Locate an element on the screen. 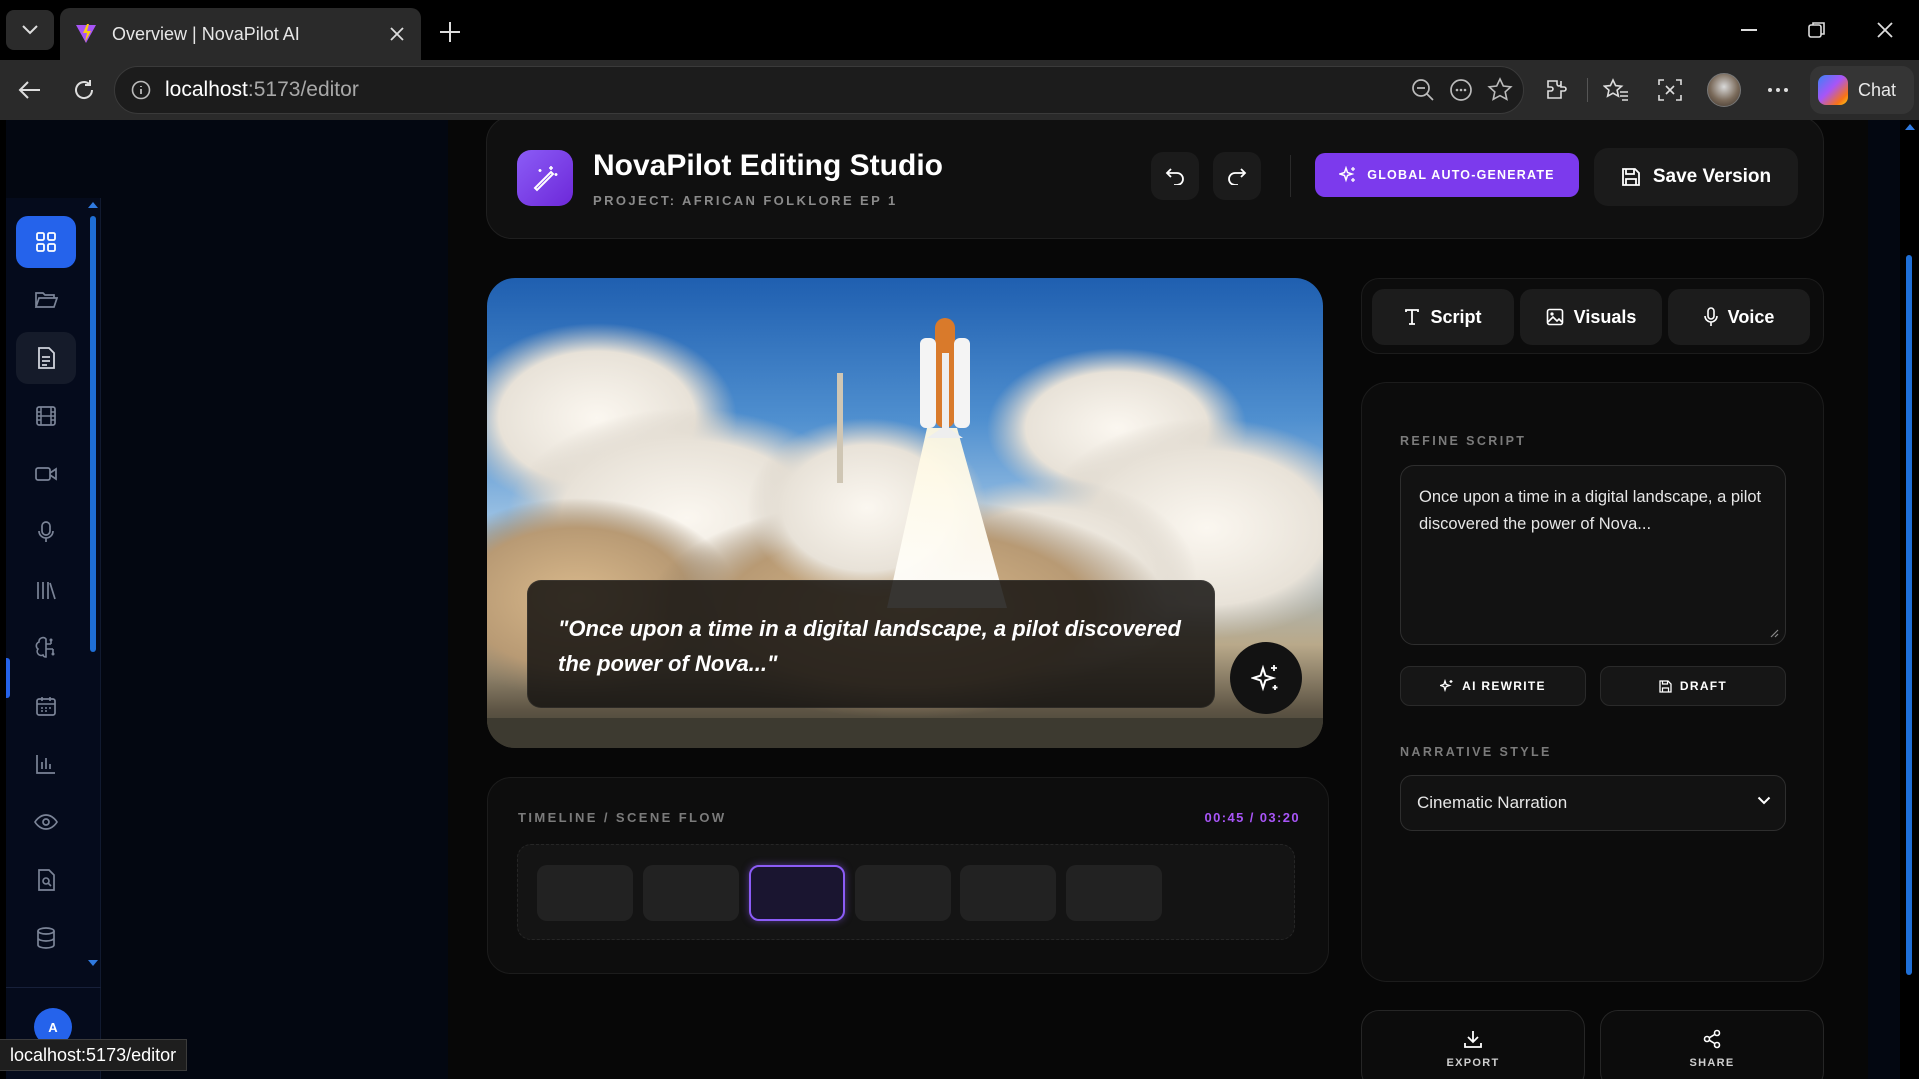 Image resolution: width=1919 pixels, height=1079 pixels. tab-list-button is located at coordinates (30, 30).